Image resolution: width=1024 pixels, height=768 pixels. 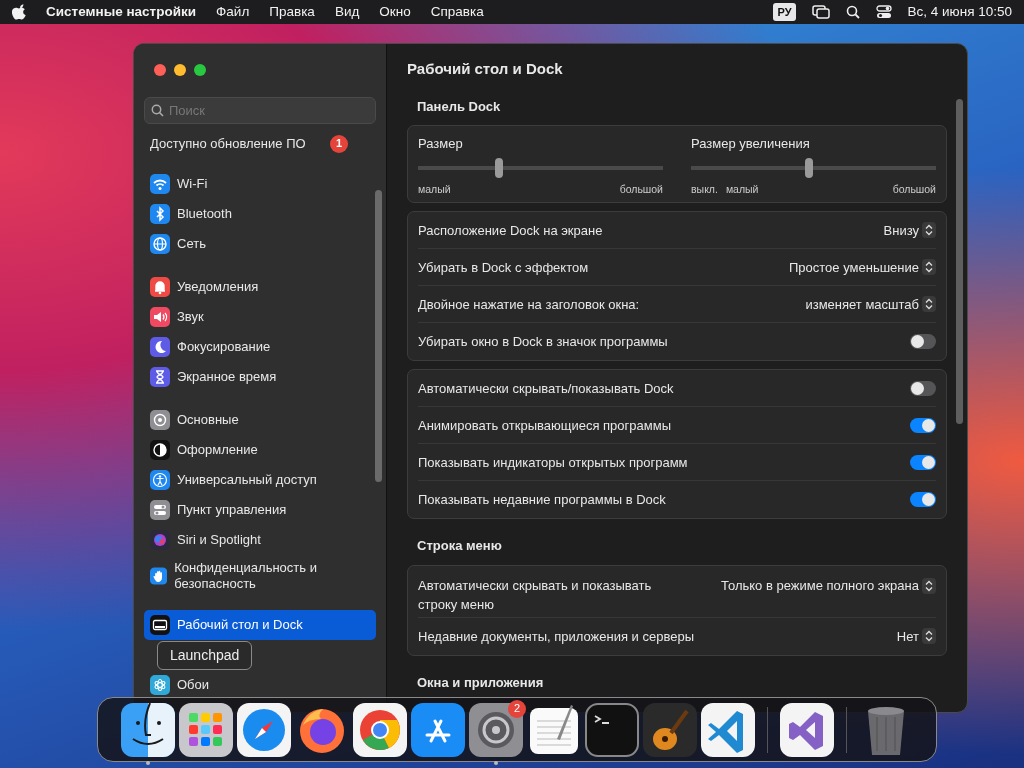 What do you see at coordinates (496, 729) in the screenshot?
I see `gear-app-icon` at bounding box center [496, 729].